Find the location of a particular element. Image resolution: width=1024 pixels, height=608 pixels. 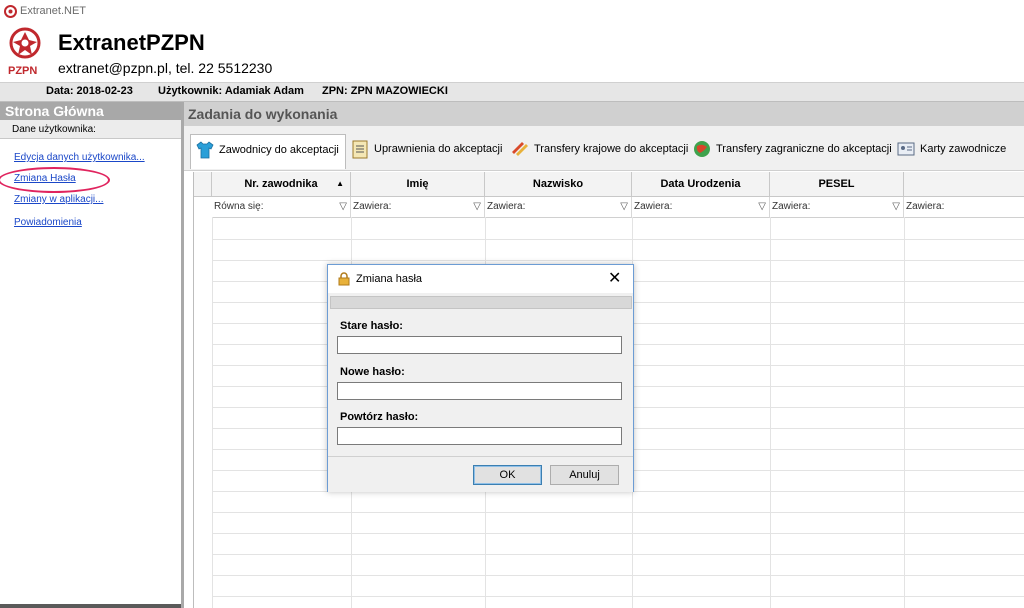

app-title: ExtranetPZPN is located at coordinates (131, 42).